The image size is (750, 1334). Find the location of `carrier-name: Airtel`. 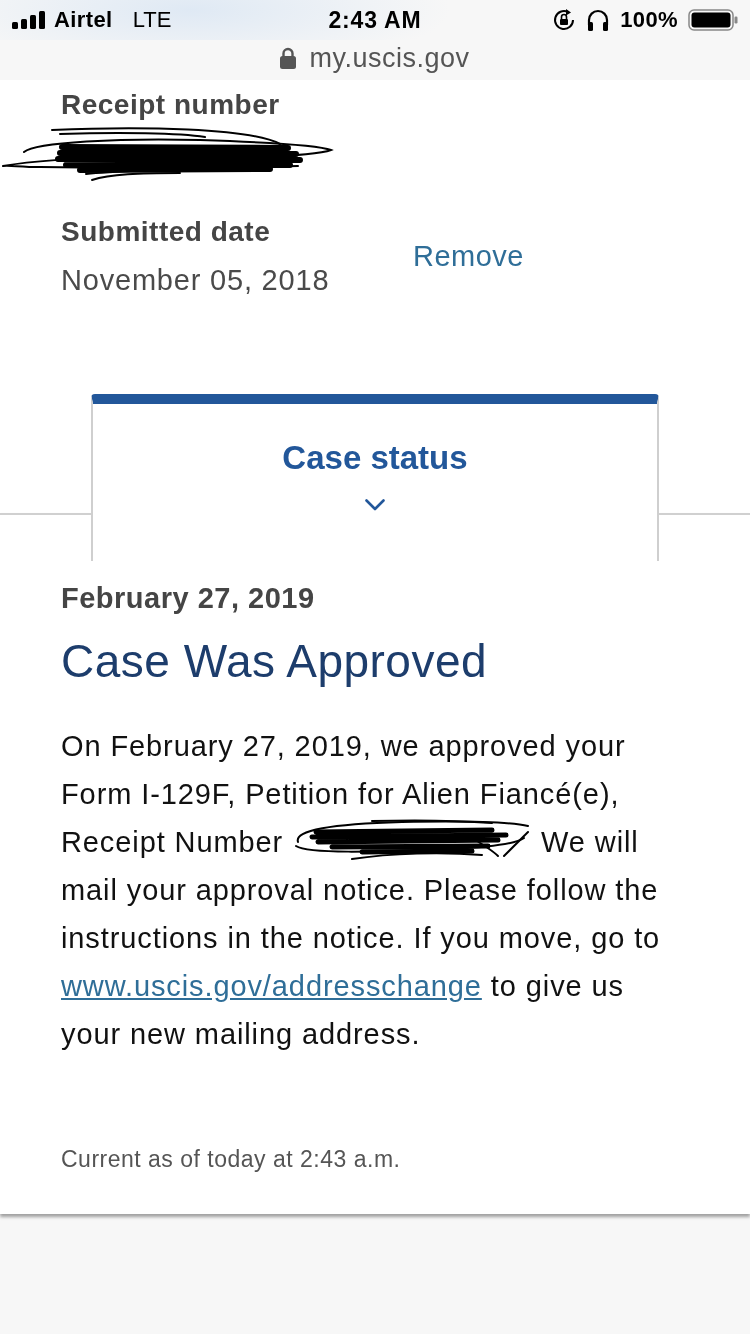

carrier-name: Airtel is located at coordinates (83, 20).